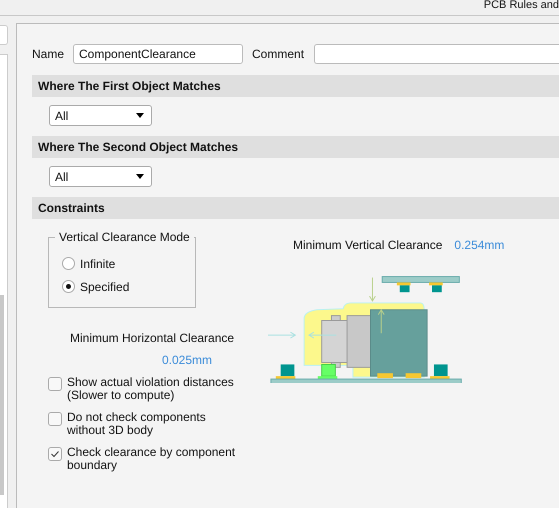 The image size is (559, 508). I want to click on comment-label: Comment, so click(278, 54).